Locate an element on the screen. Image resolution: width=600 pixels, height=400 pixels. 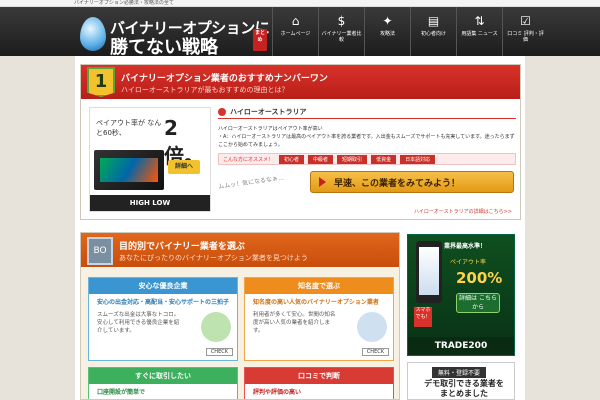
logo-badge: まとめ is located at coordinates (260, 40).